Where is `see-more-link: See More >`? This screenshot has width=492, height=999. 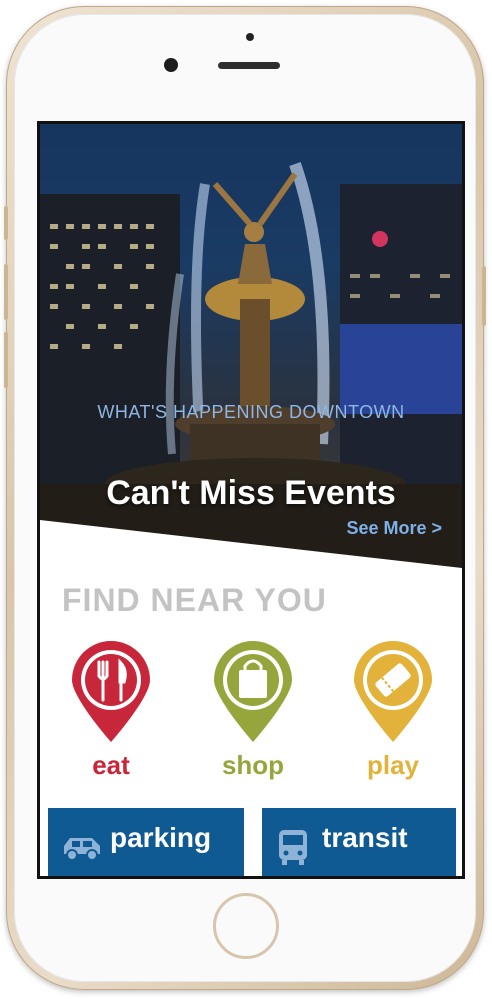 see-more-link: See More > is located at coordinates (394, 528).